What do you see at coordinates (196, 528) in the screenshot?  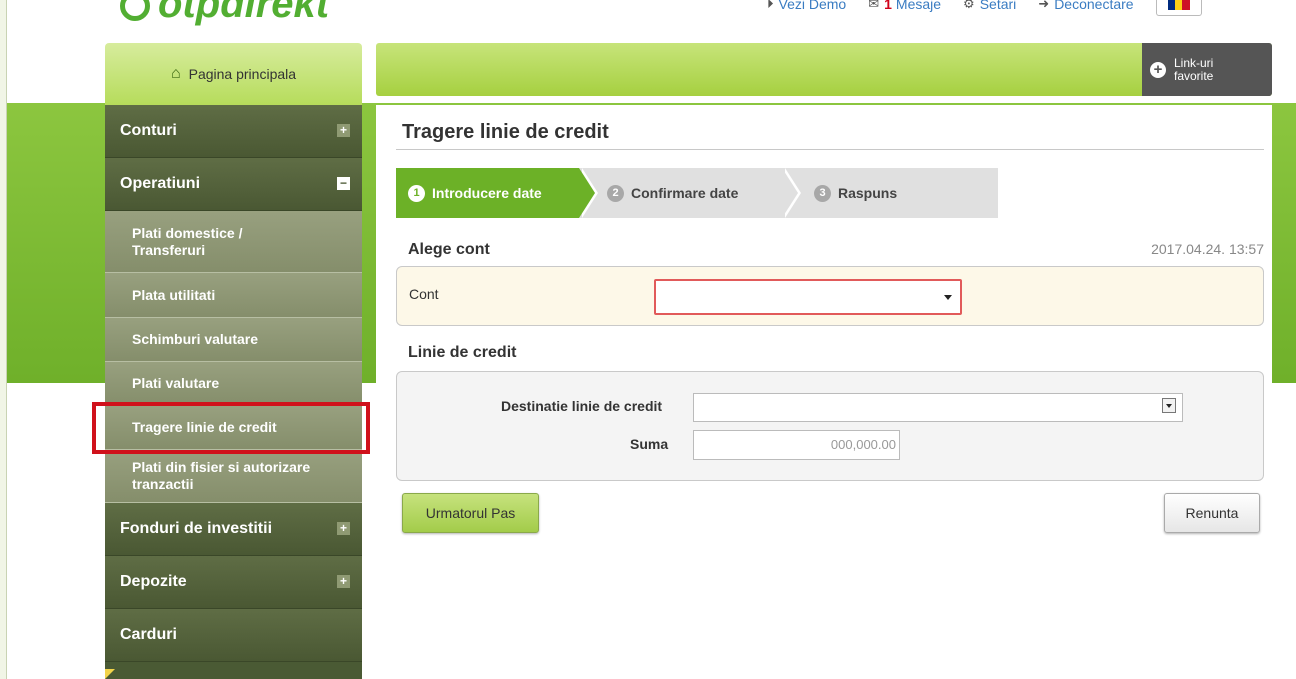 I see `sidebar-item-label: Fonduri de investitii` at bounding box center [196, 528].